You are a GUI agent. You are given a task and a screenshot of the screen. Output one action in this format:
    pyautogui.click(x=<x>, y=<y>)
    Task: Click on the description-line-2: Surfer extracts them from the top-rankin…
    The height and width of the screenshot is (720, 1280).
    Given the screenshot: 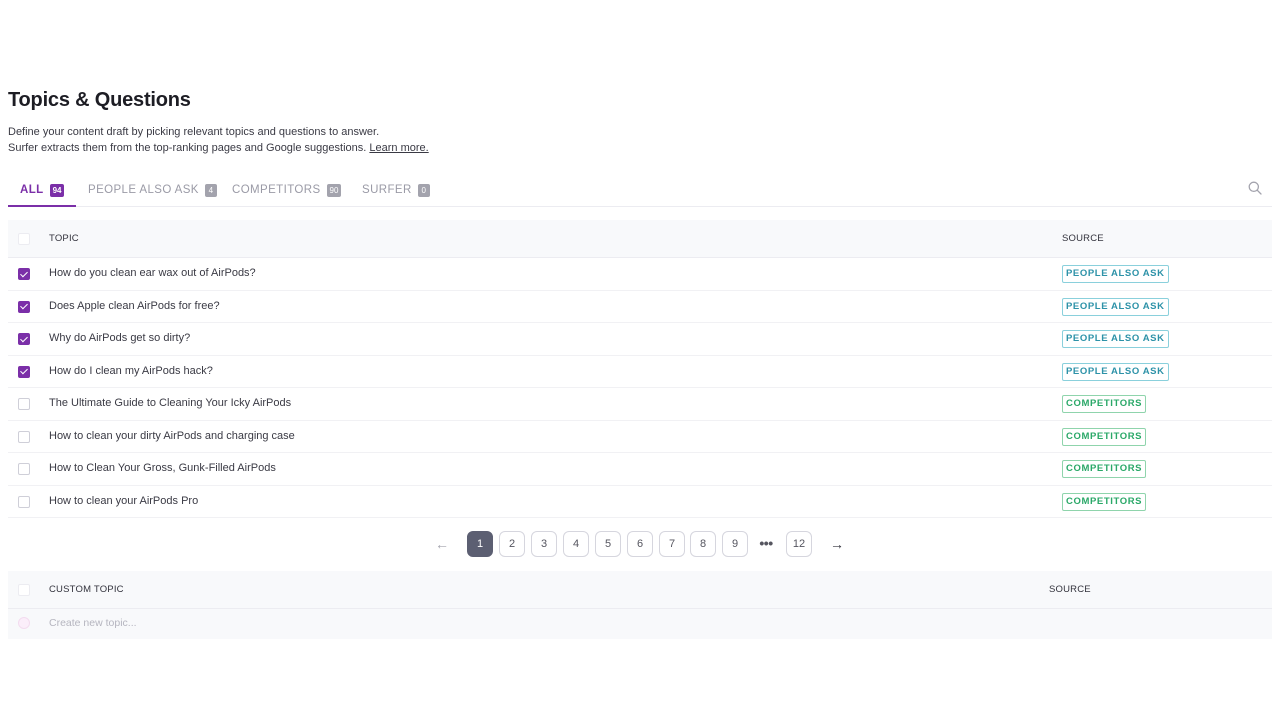 What is the action you would take?
    pyautogui.click(x=218, y=148)
    